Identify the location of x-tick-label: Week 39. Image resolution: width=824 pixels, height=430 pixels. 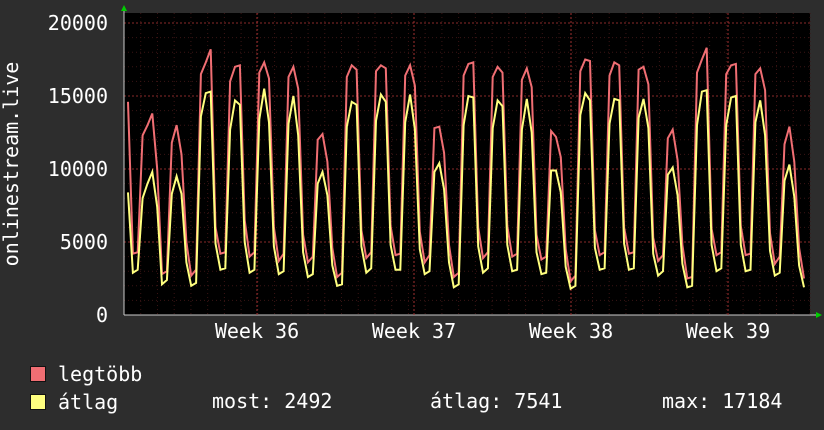
(728, 331).